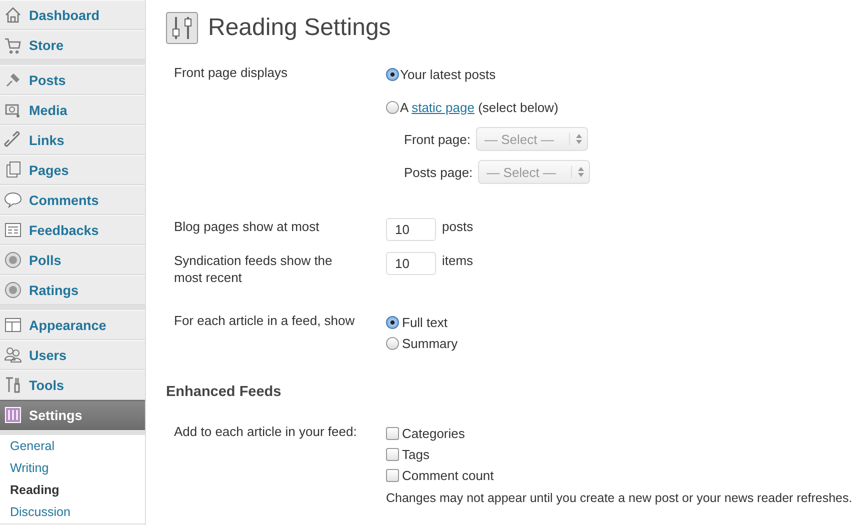 The height and width of the screenshot is (525, 866). I want to click on submenu-item: Writing, so click(72, 468).